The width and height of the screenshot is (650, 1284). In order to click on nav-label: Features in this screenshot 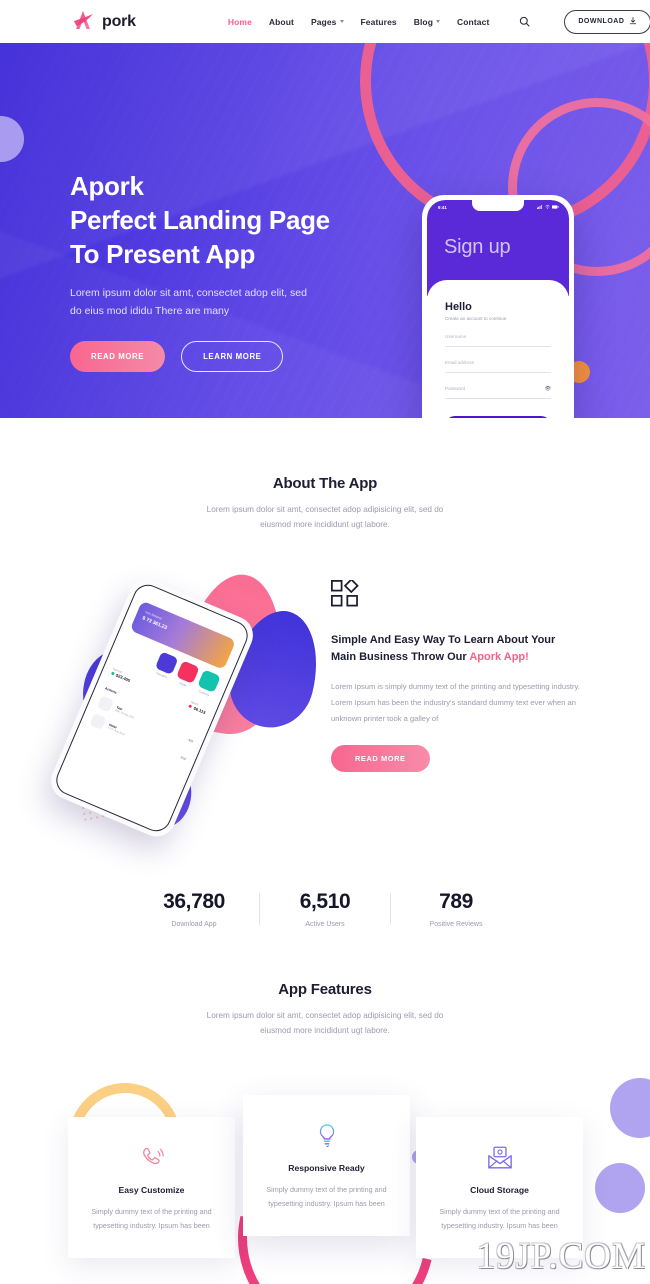, I will do `click(378, 21)`.